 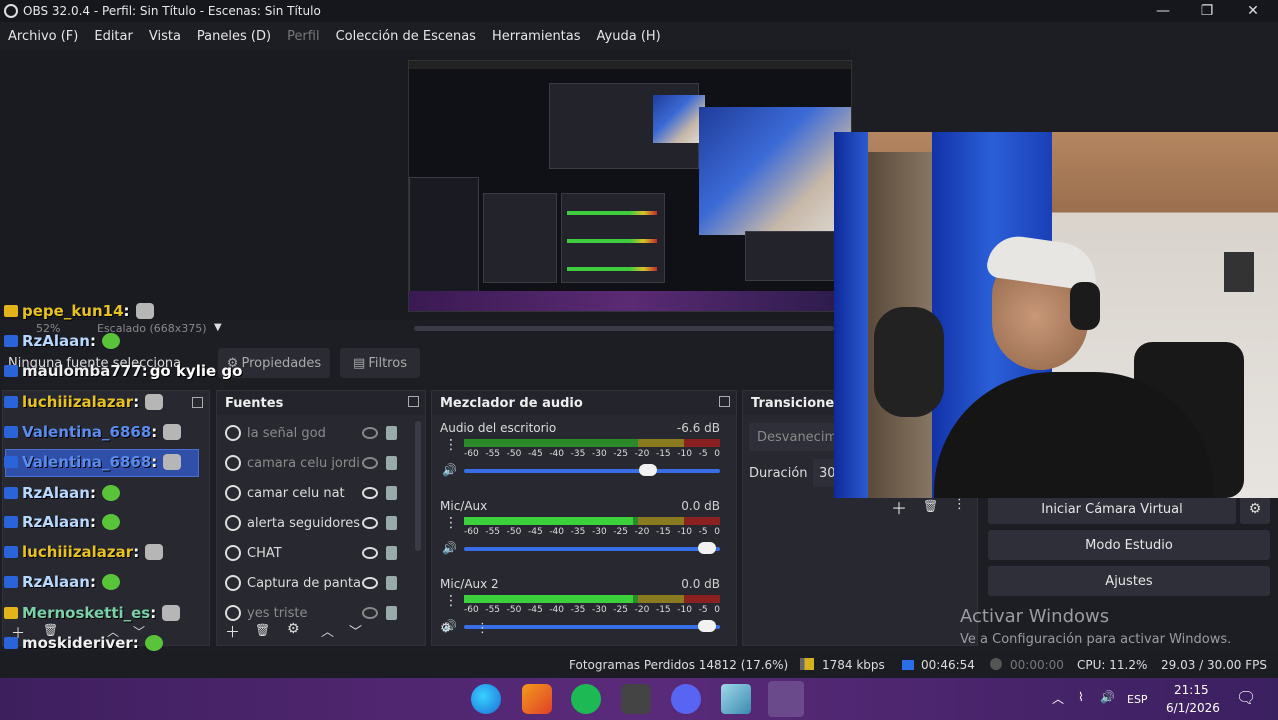 I want to click on studio-mode-button: Modo Estudio, so click(x=1129, y=545).